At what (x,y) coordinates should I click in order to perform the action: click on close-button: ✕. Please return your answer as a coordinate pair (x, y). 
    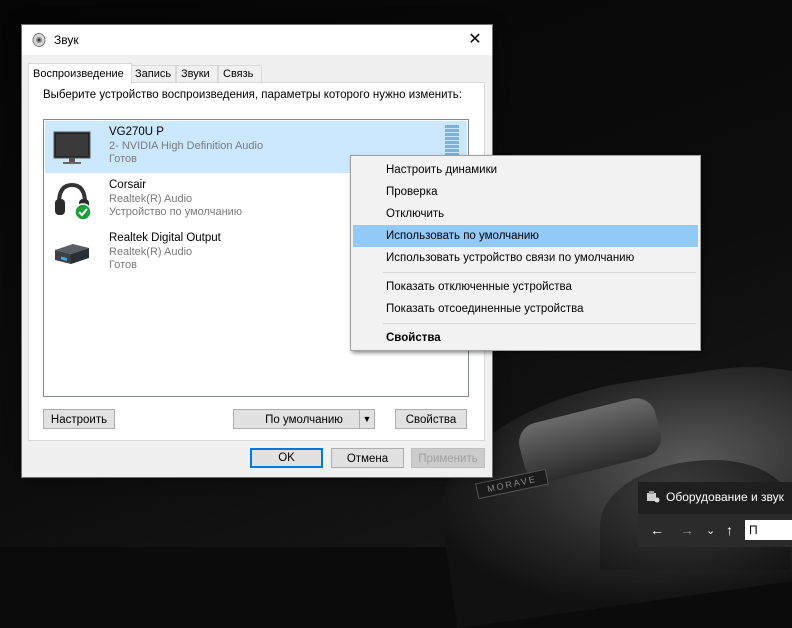
    Looking at the image, I should click on (475, 40).